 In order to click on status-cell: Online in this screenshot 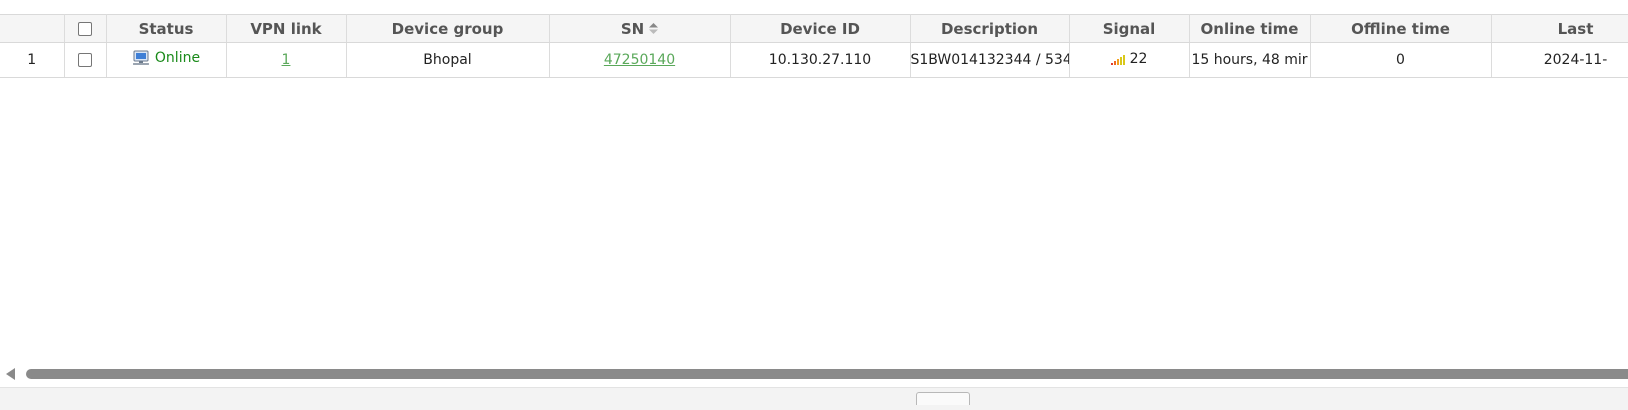, I will do `click(166, 60)`.